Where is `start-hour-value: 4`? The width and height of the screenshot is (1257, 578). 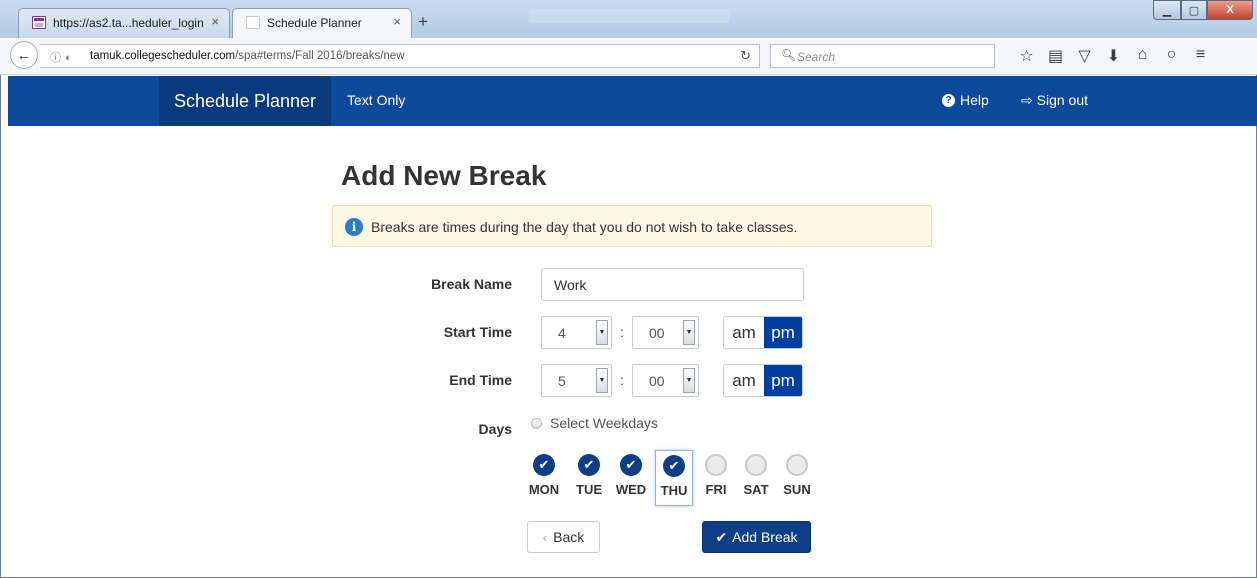 start-hour-value: 4 is located at coordinates (562, 333).